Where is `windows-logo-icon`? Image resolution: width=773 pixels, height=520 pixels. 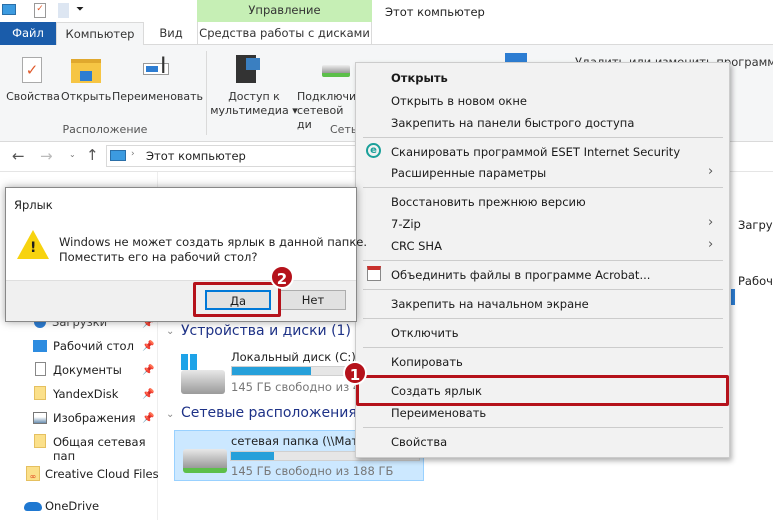 windows-logo-icon is located at coordinates (189, 362).